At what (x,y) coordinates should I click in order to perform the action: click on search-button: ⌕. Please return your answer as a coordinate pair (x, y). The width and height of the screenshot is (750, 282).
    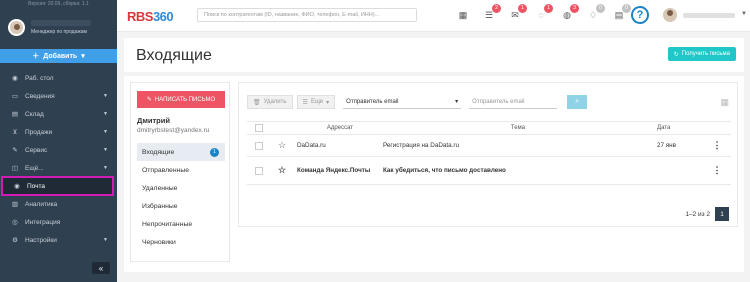
    Looking at the image, I should click on (577, 102).